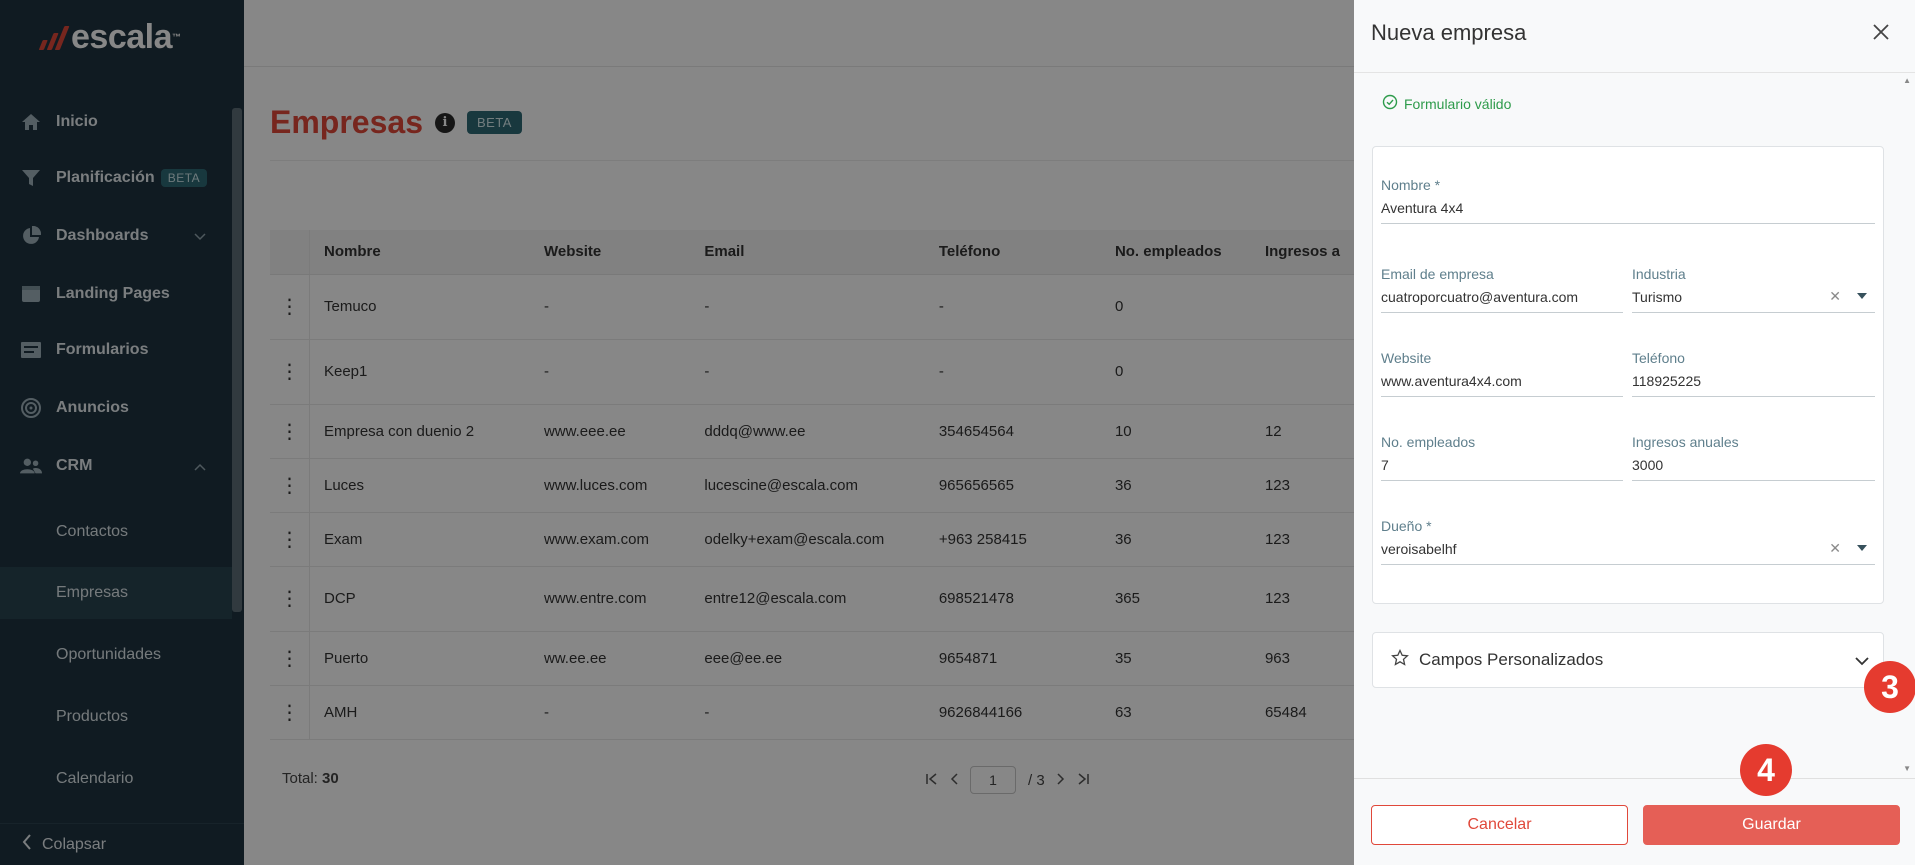 The image size is (1915, 865). What do you see at coordinates (1634, 821) in the screenshot?
I see `drawer-footer: Cancelar Guardar` at bounding box center [1634, 821].